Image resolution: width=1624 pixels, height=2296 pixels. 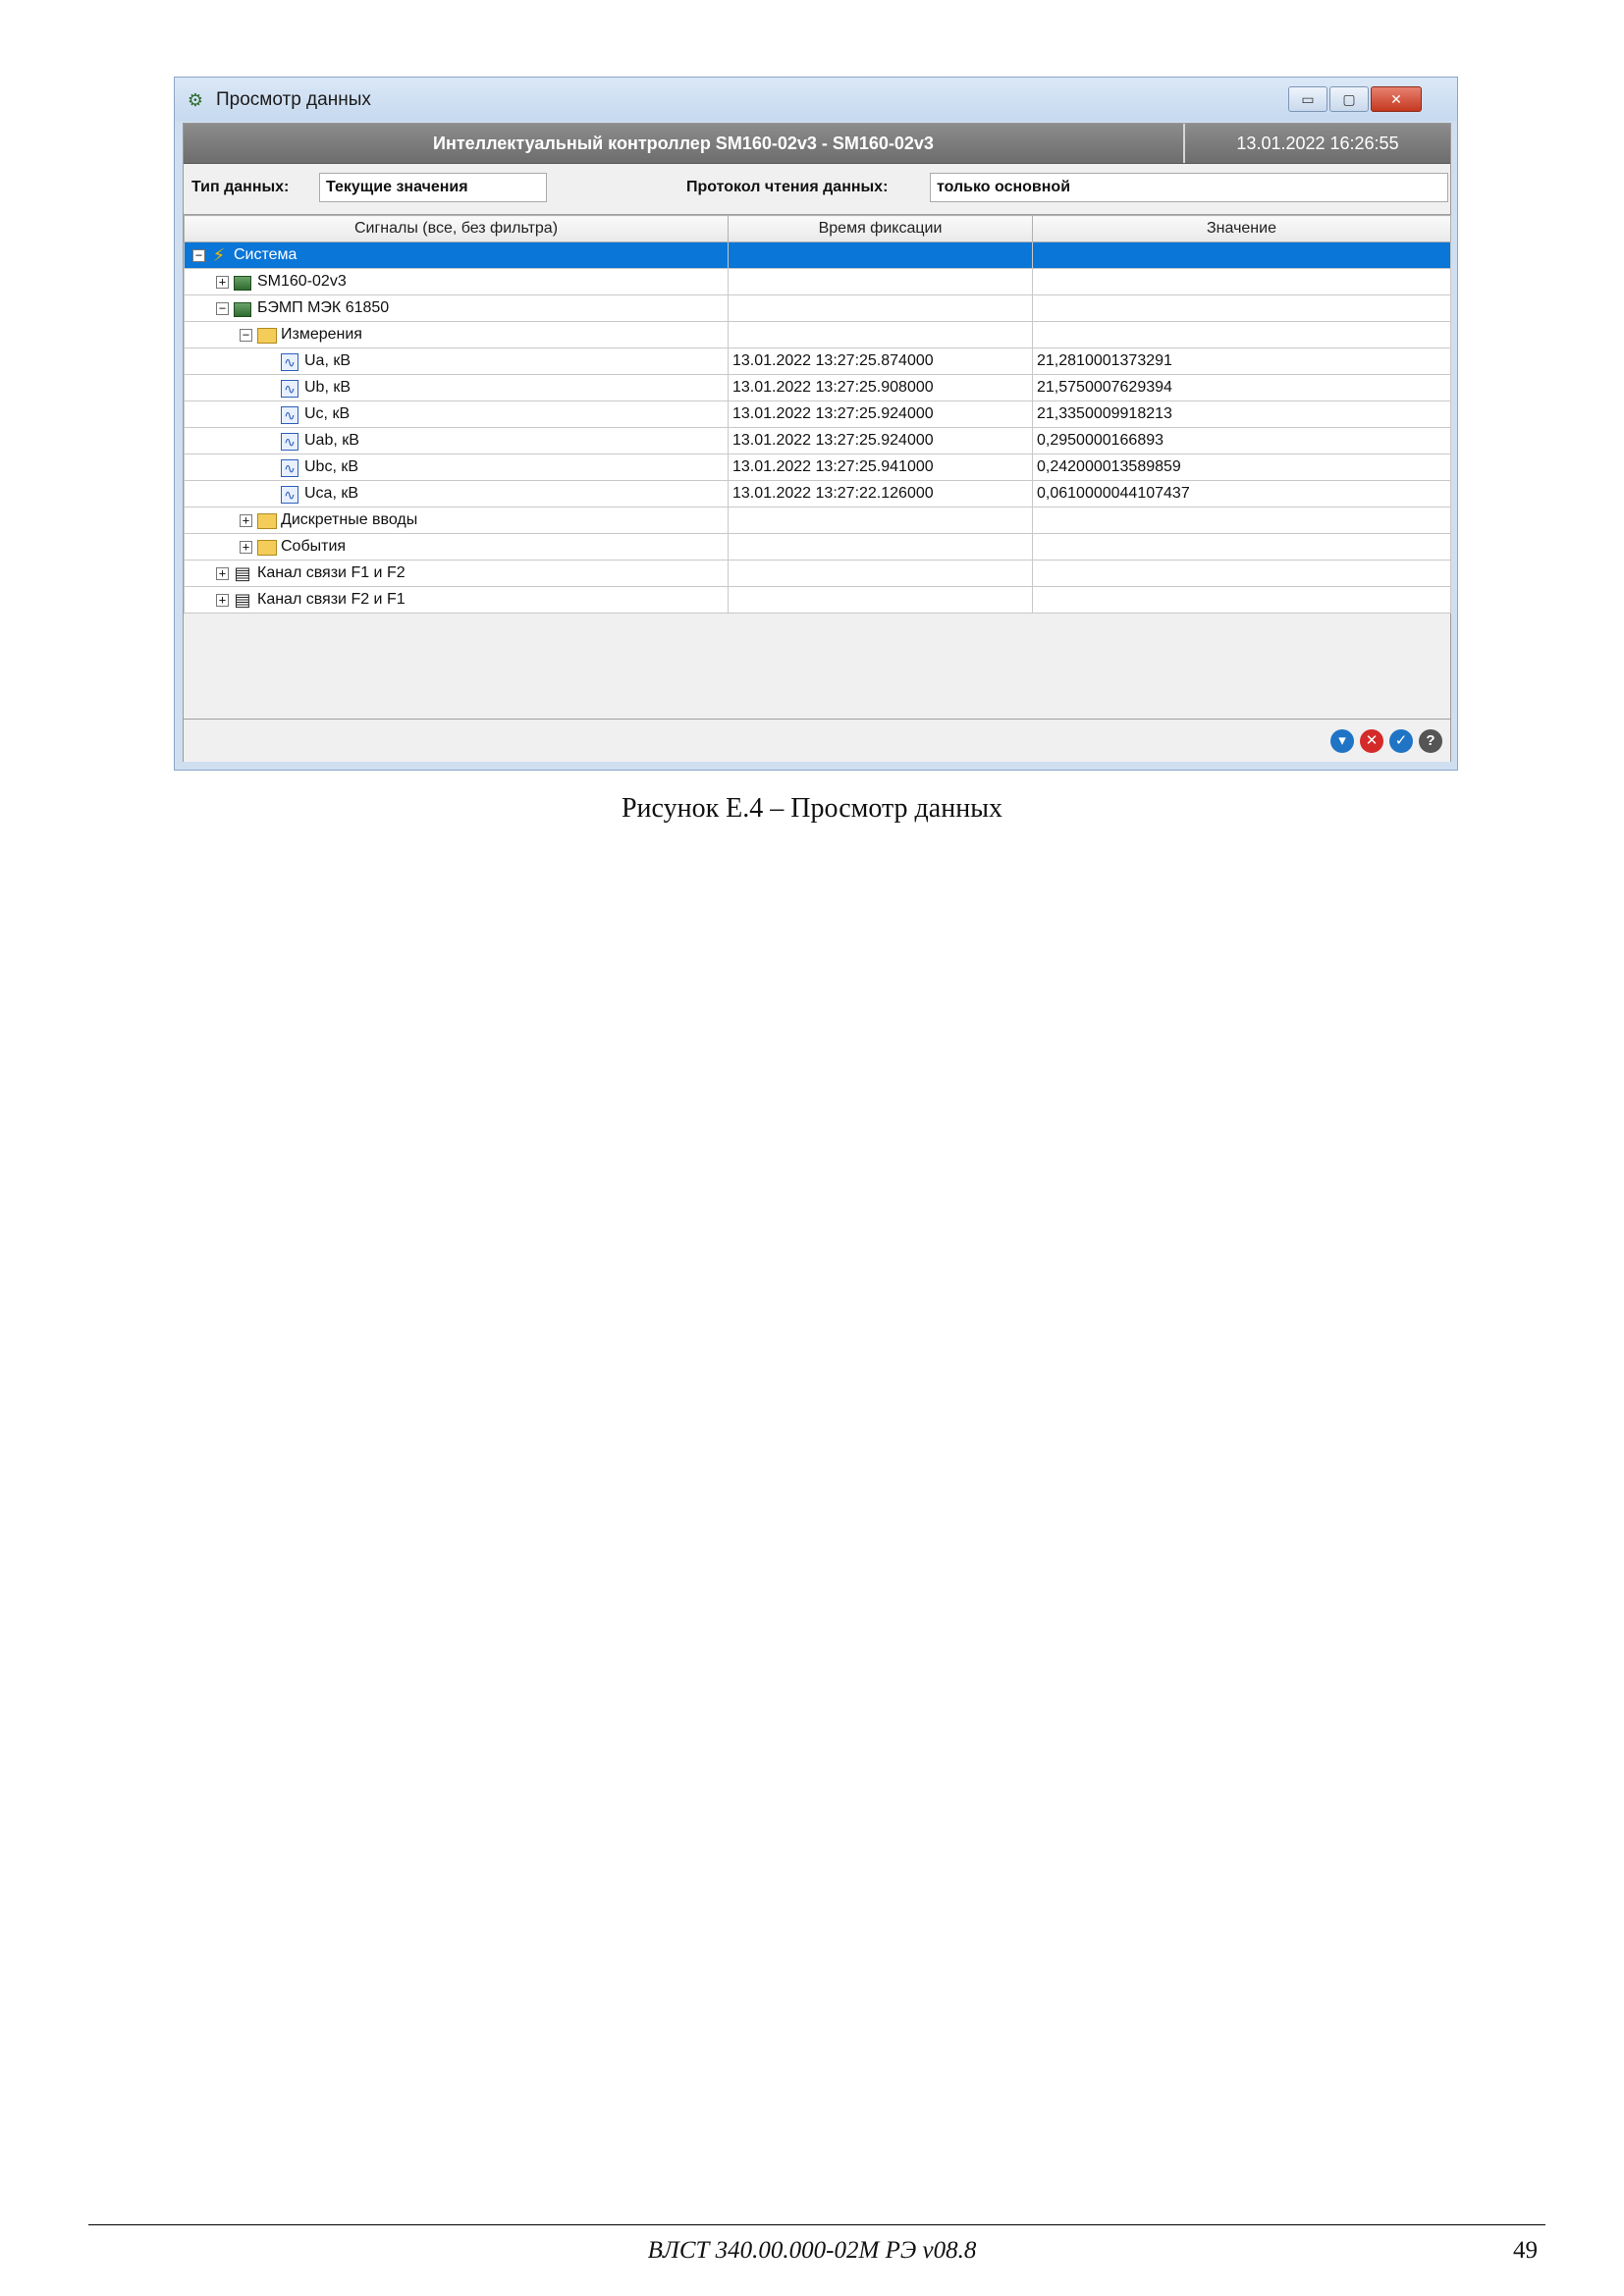 I want to click on table-row: + ▤ Канал связи F1 и F2, so click(x=817, y=573).